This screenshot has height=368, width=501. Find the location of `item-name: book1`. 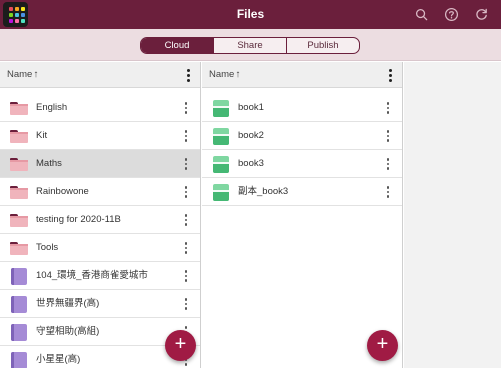

item-name: book1 is located at coordinates (251, 107).